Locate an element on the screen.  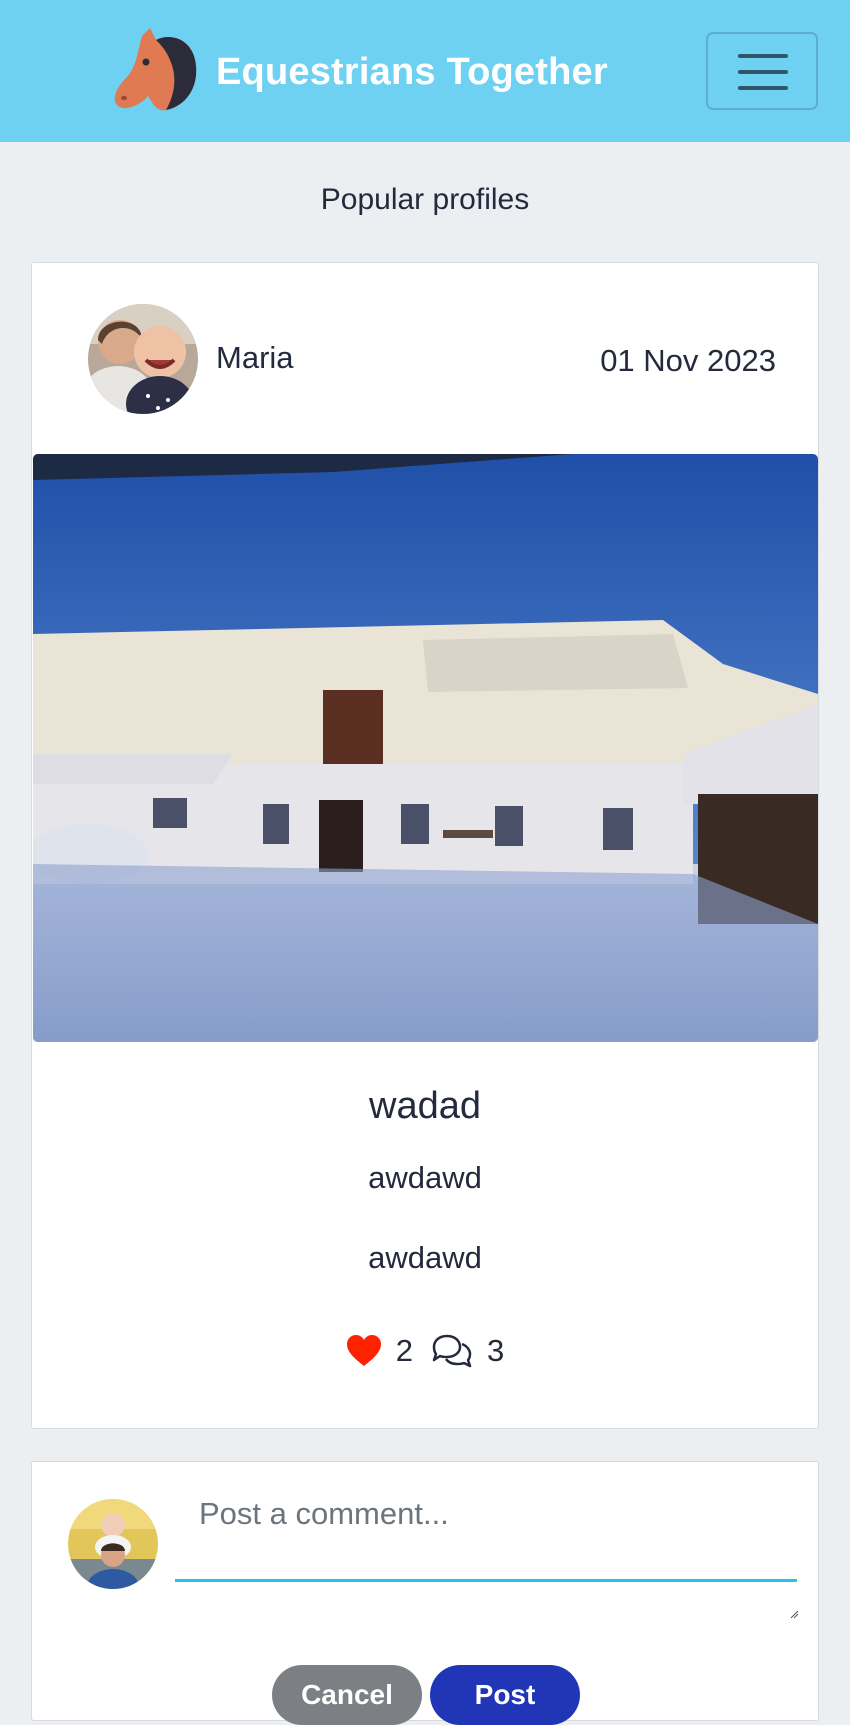
cancel-button: Cancel is located at coordinates (347, 1695).